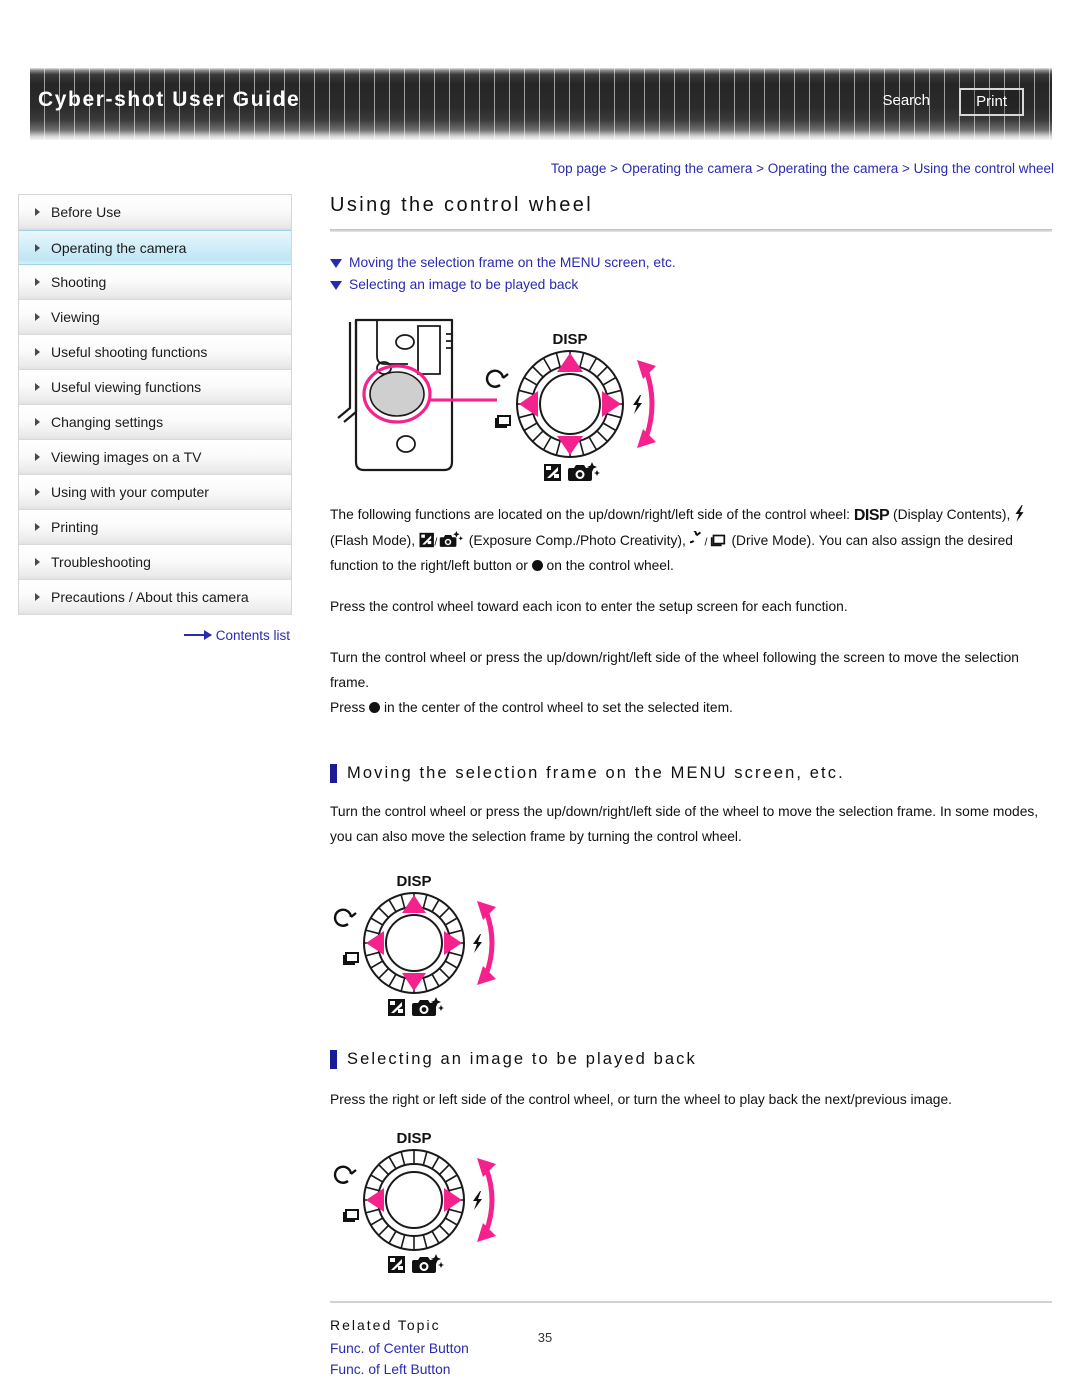  Describe the element at coordinates (126, 387) in the screenshot. I see `sidebar-item-label: Useful viewing functions` at that location.